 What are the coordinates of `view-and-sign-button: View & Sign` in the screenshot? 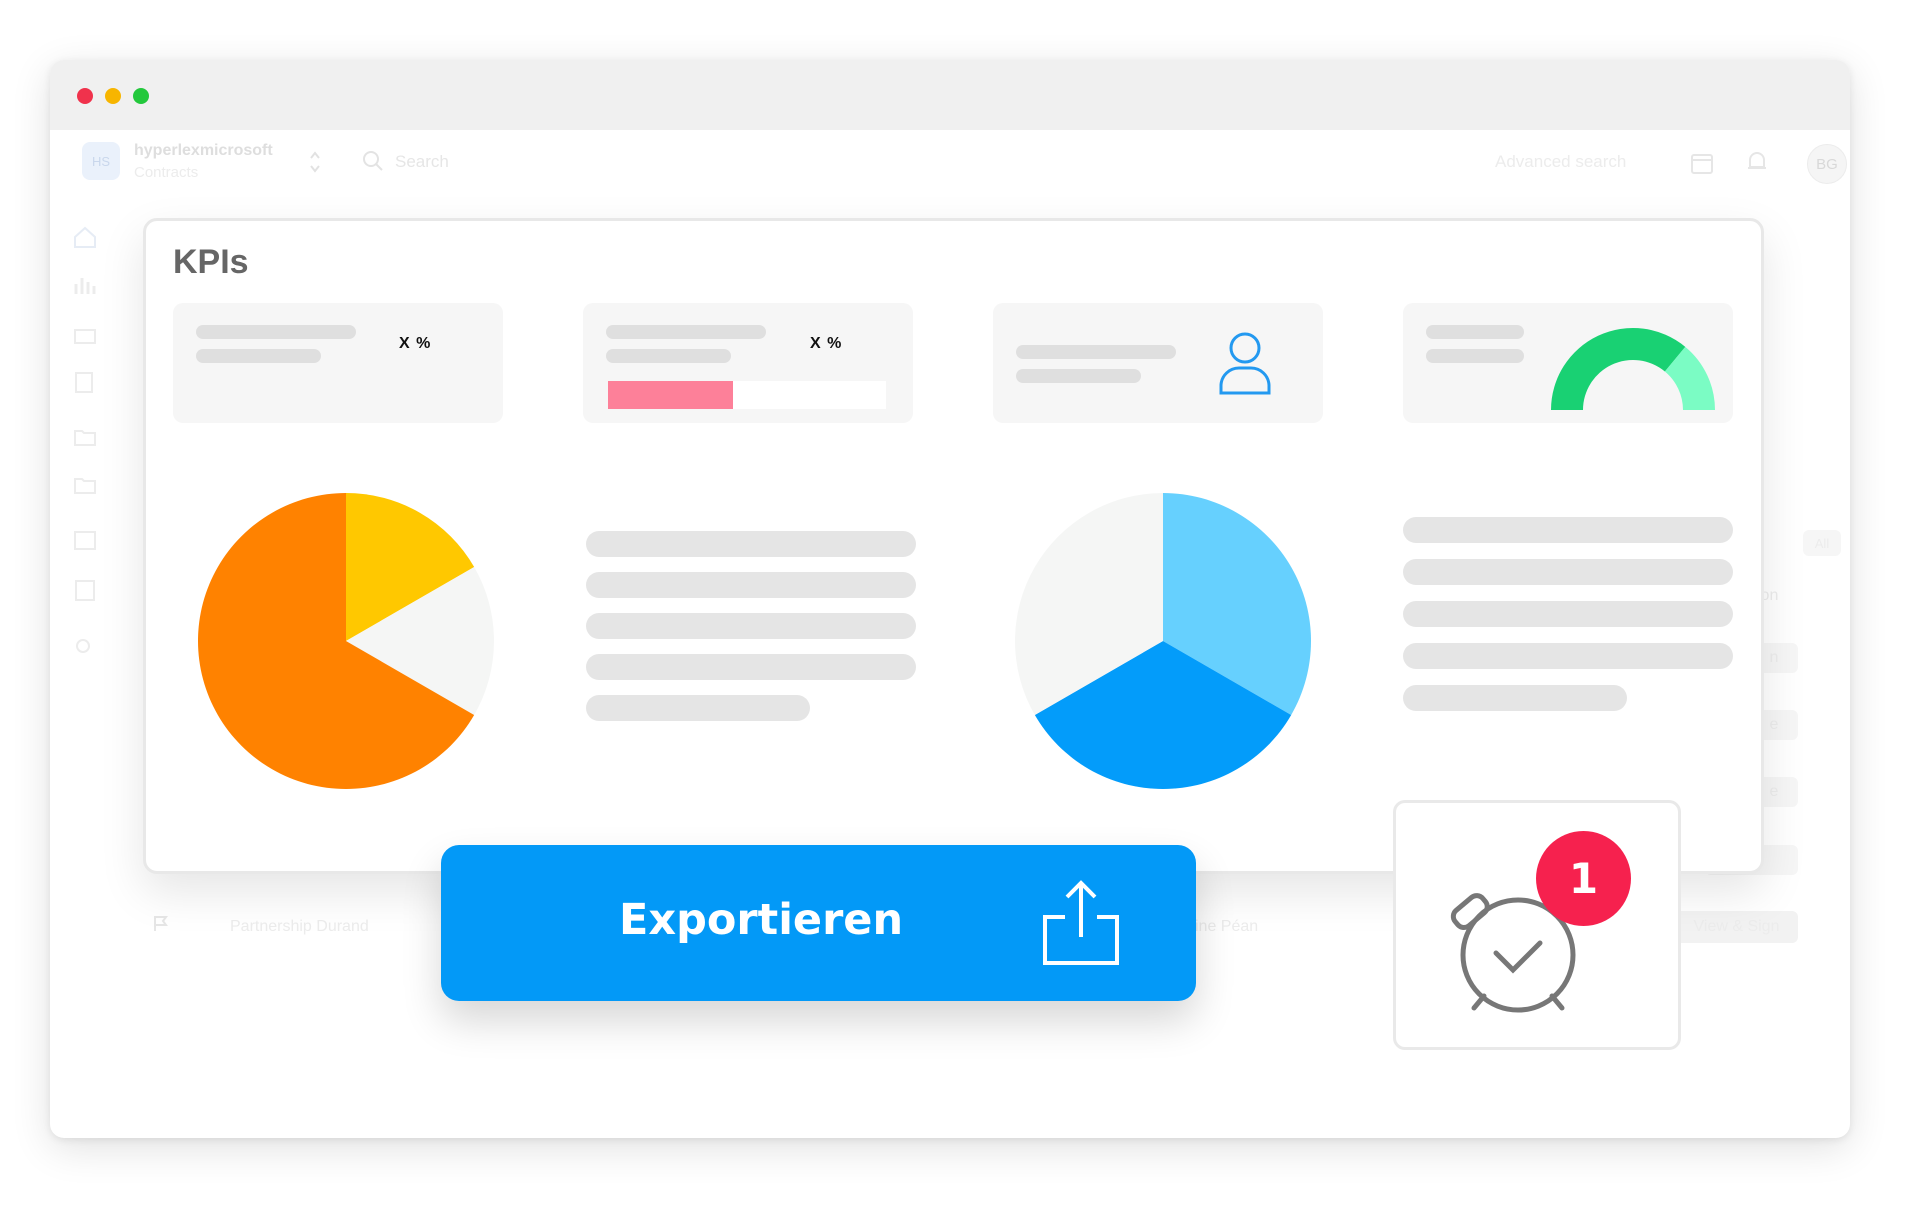 It's located at (1736, 927).